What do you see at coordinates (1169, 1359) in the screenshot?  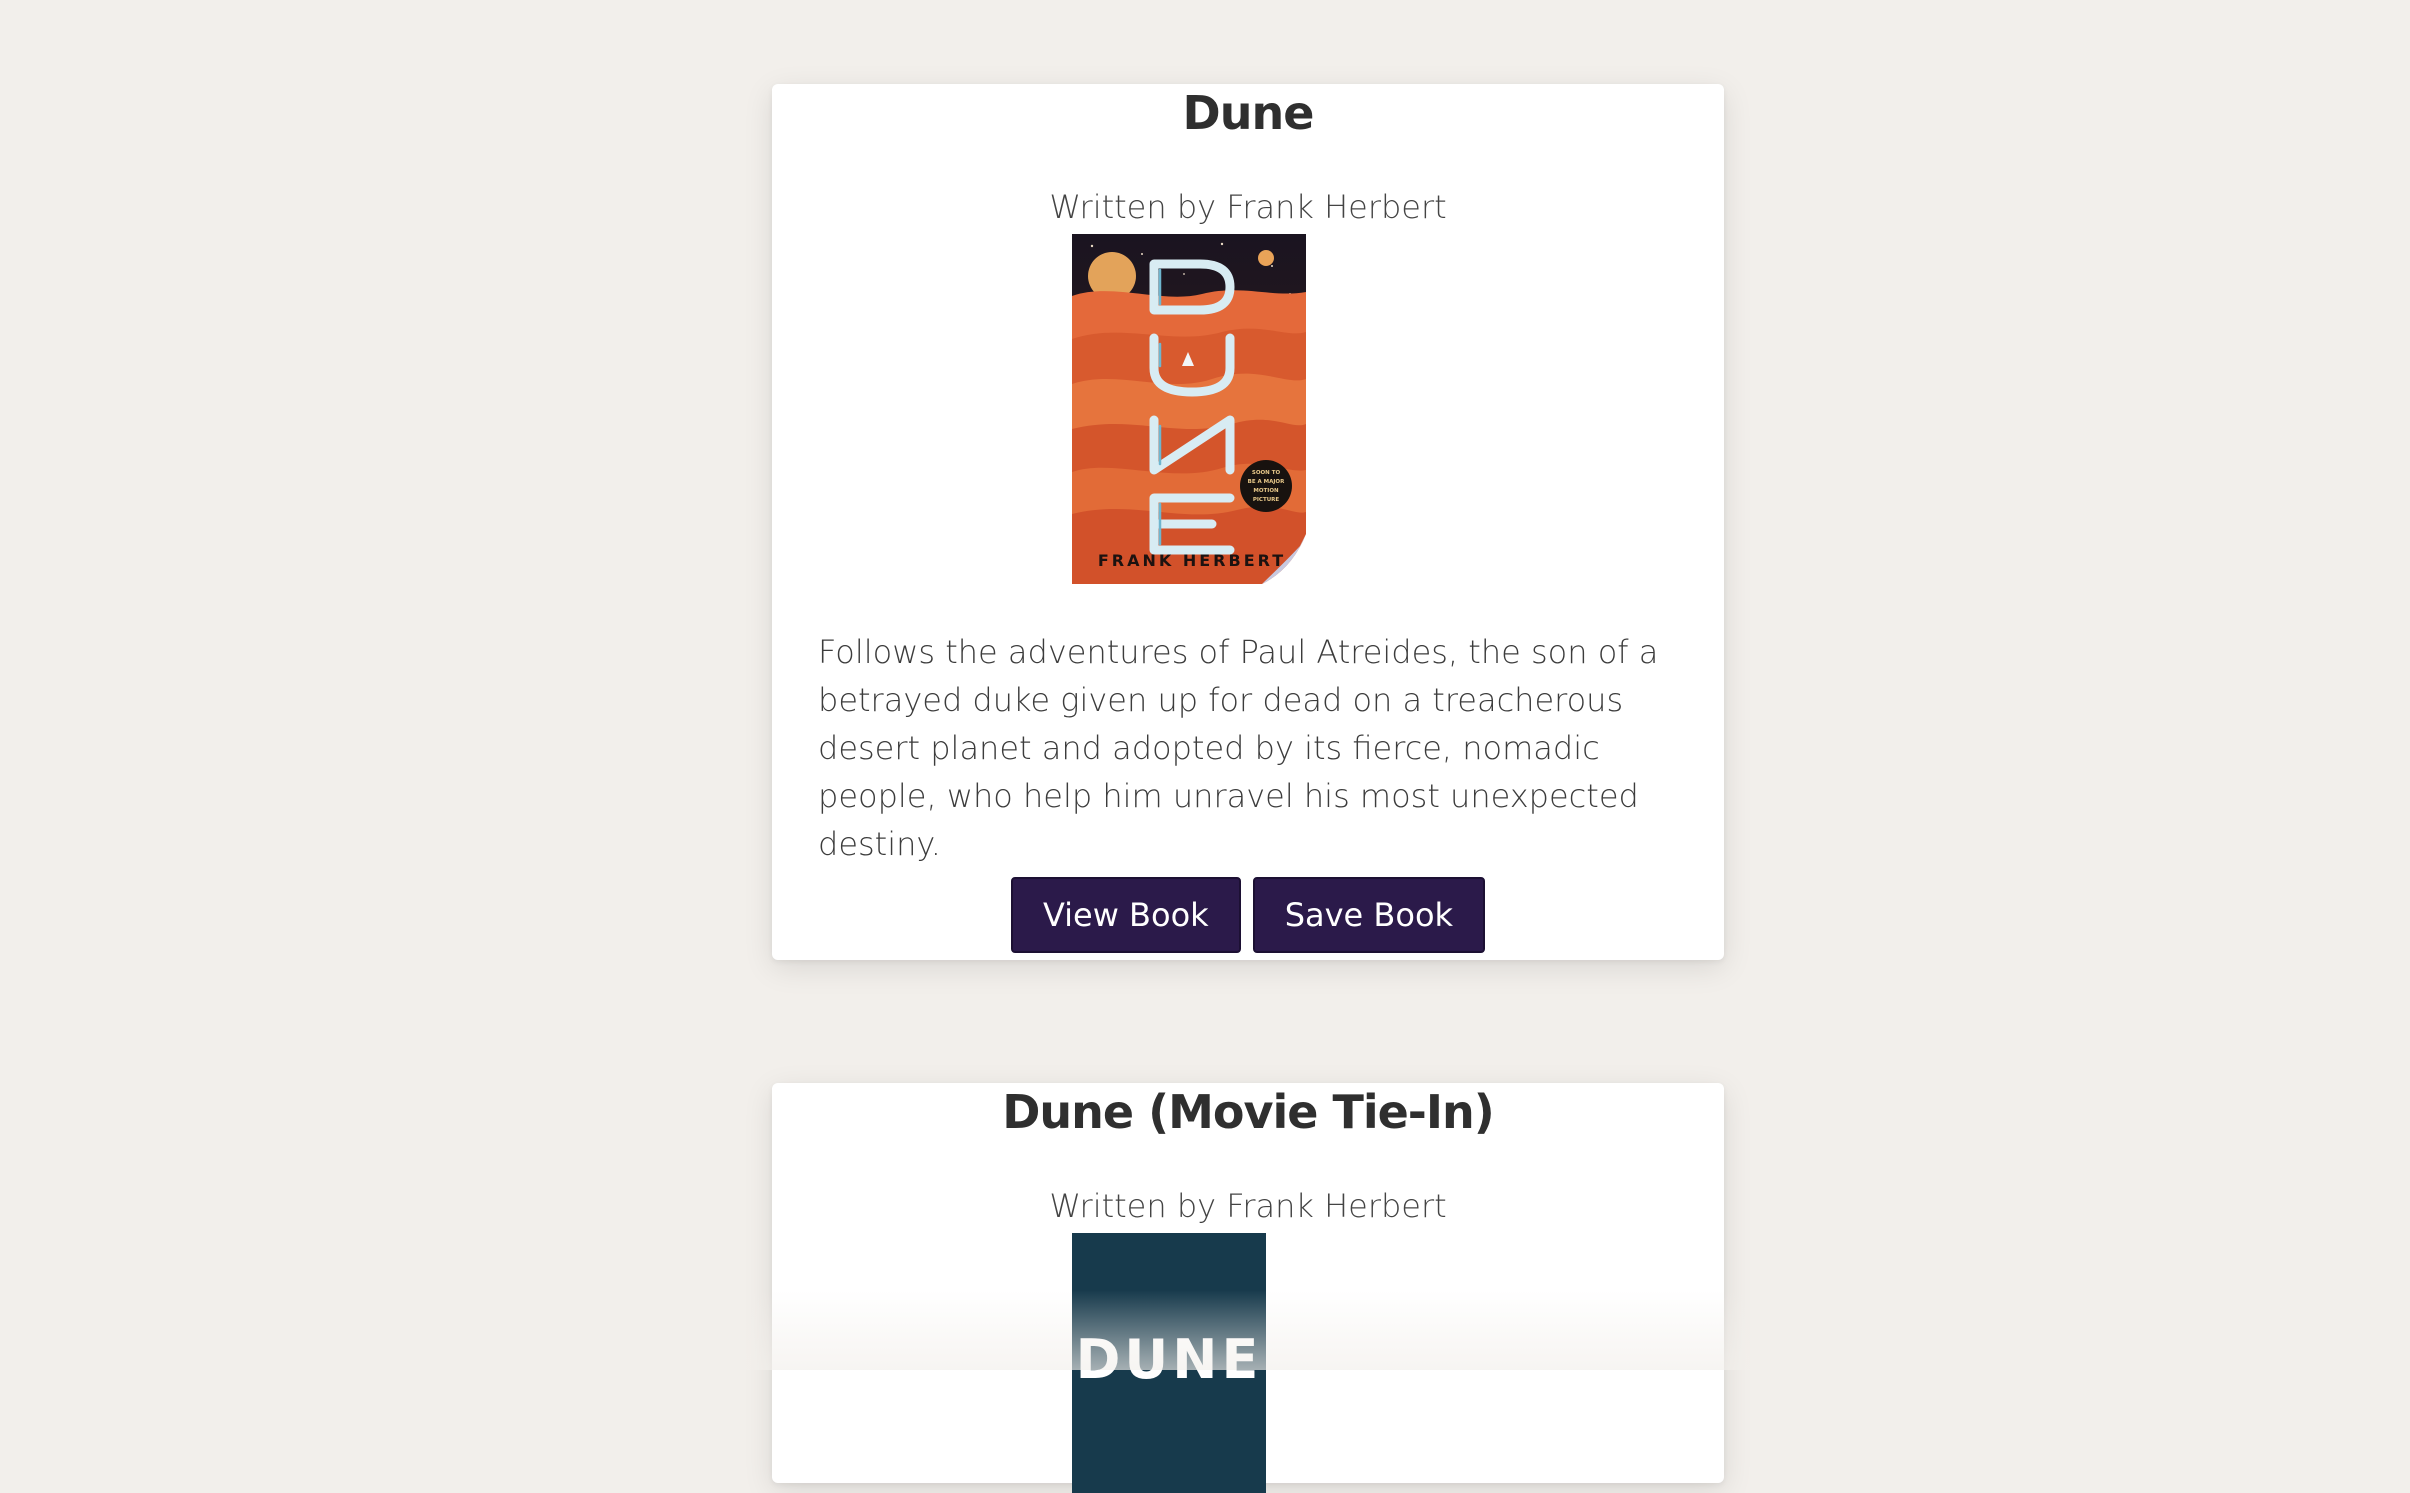 I see `cover-title-text: DUNE` at bounding box center [1169, 1359].